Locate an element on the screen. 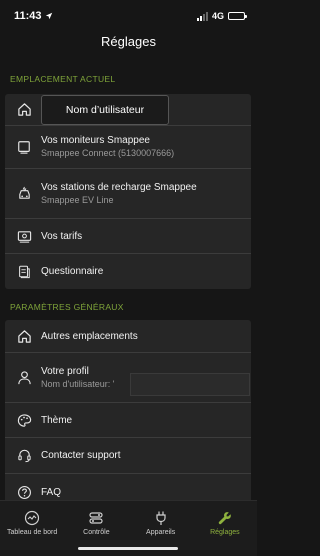  location-arrow-icon is located at coordinates (49, 16).